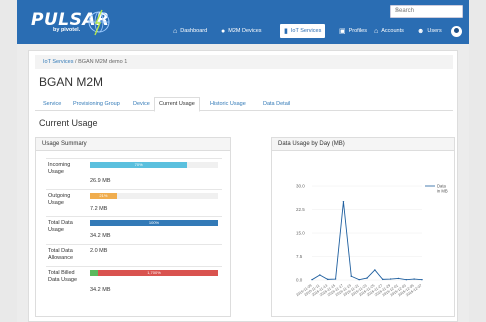 The width and height of the screenshot is (486, 322). I want to click on users-icon: ☻, so click(421, 31).